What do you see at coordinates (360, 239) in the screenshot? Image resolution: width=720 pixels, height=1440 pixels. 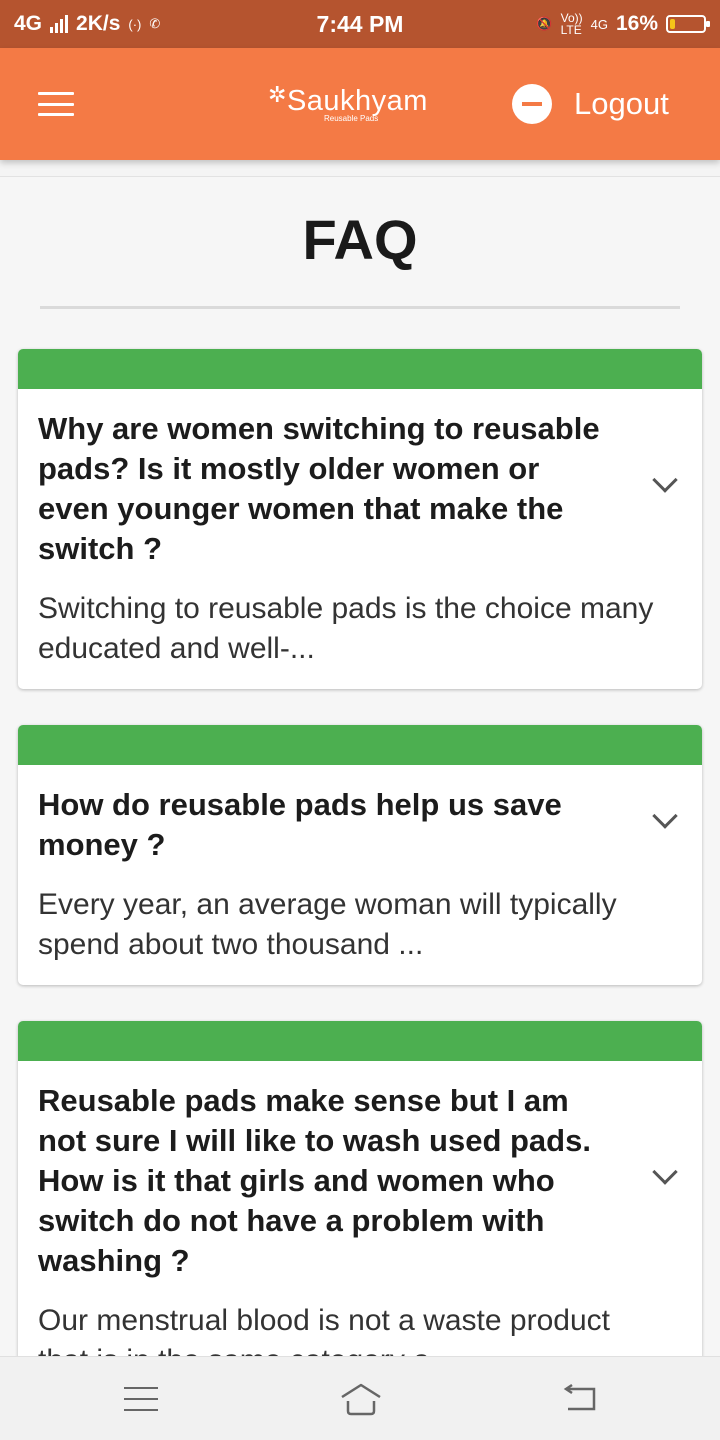 I see `page-title: FAQ` at bounding box center [360, 239].